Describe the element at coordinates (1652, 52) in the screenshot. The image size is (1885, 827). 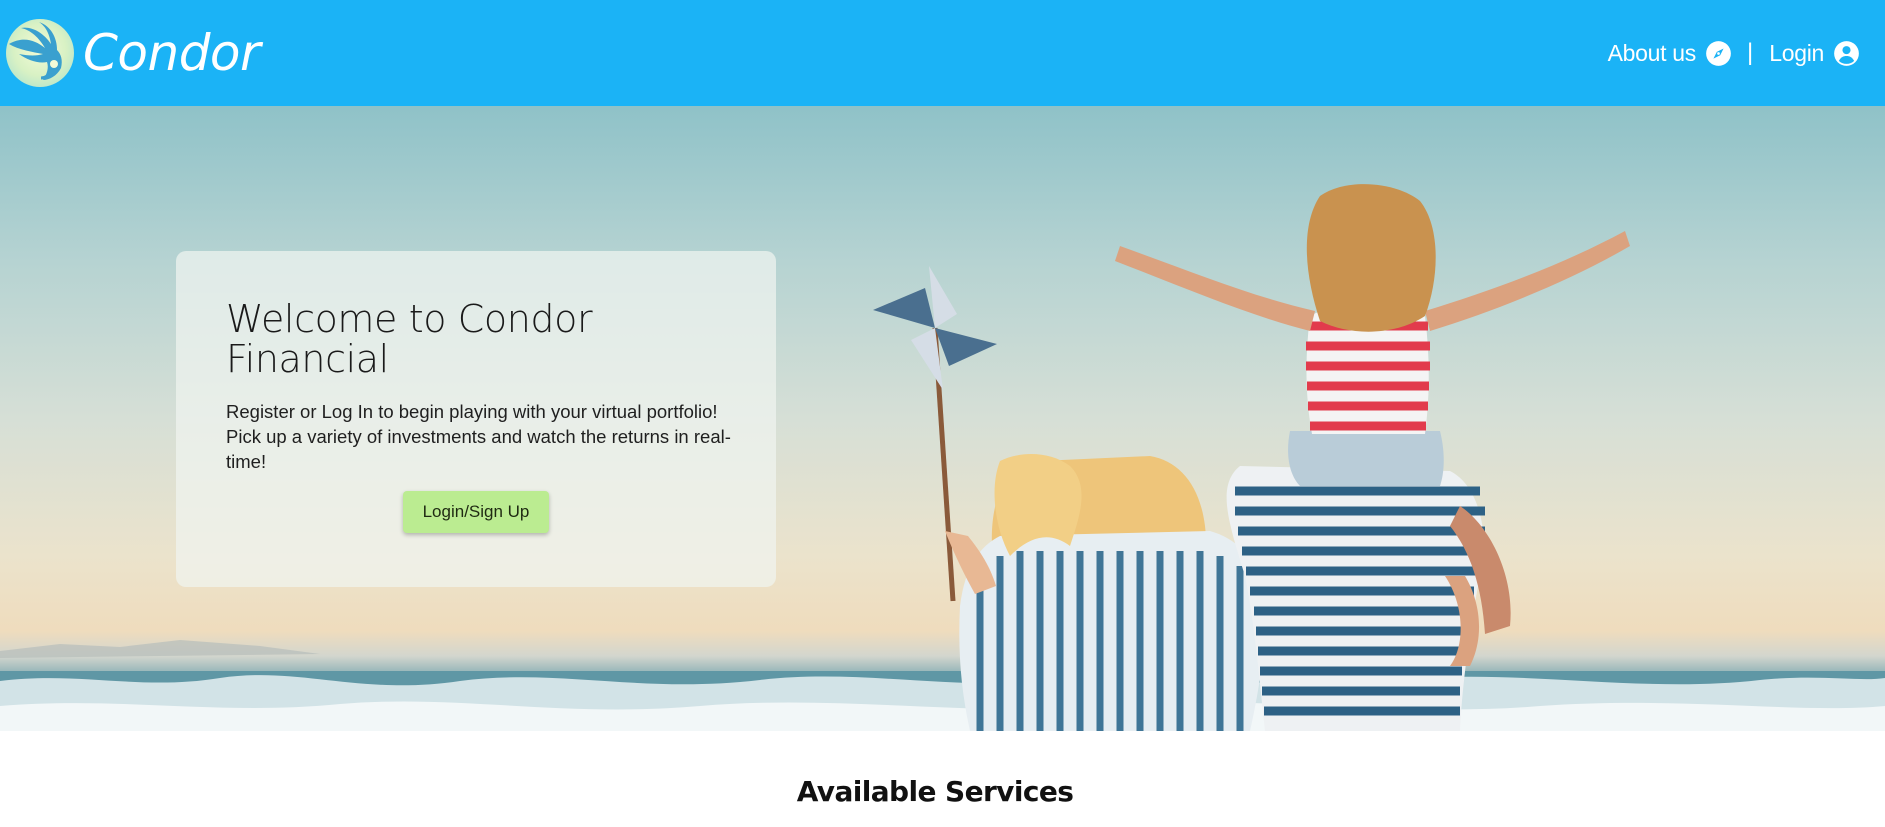
I see `nav-about-us-label: About us` at that location.